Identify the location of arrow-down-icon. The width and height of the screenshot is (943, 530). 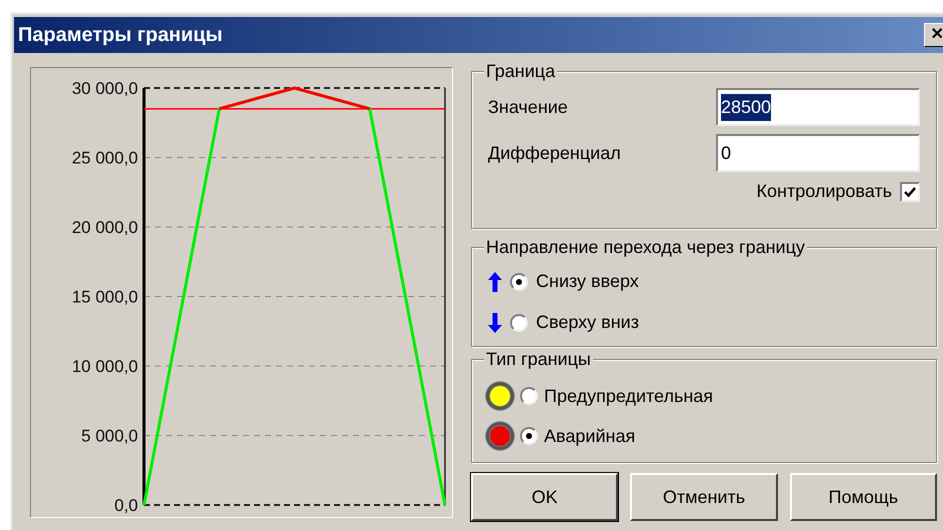
(495, 322).